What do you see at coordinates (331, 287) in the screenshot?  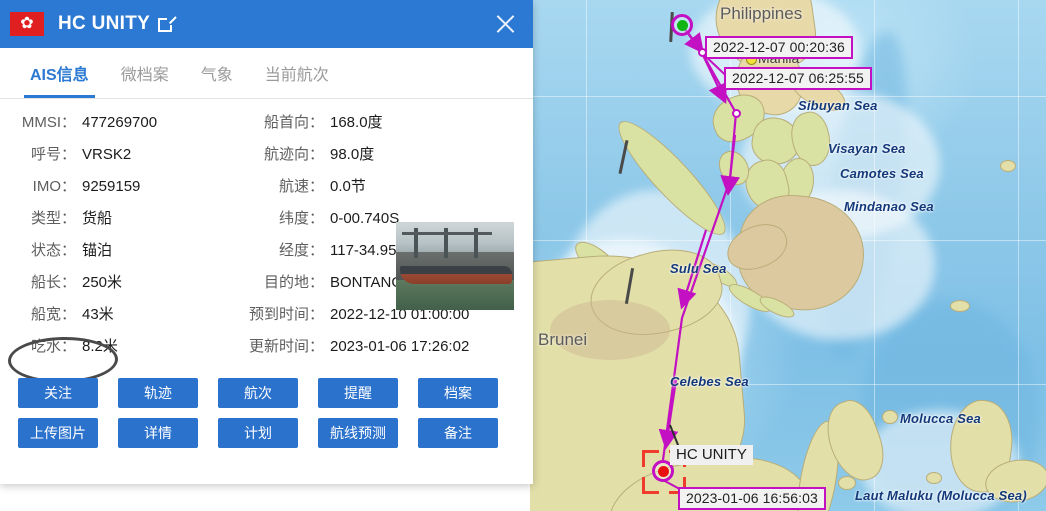 I see `field-destination: 目的地： BONTANG,ID` at bounding box center [331, 287].